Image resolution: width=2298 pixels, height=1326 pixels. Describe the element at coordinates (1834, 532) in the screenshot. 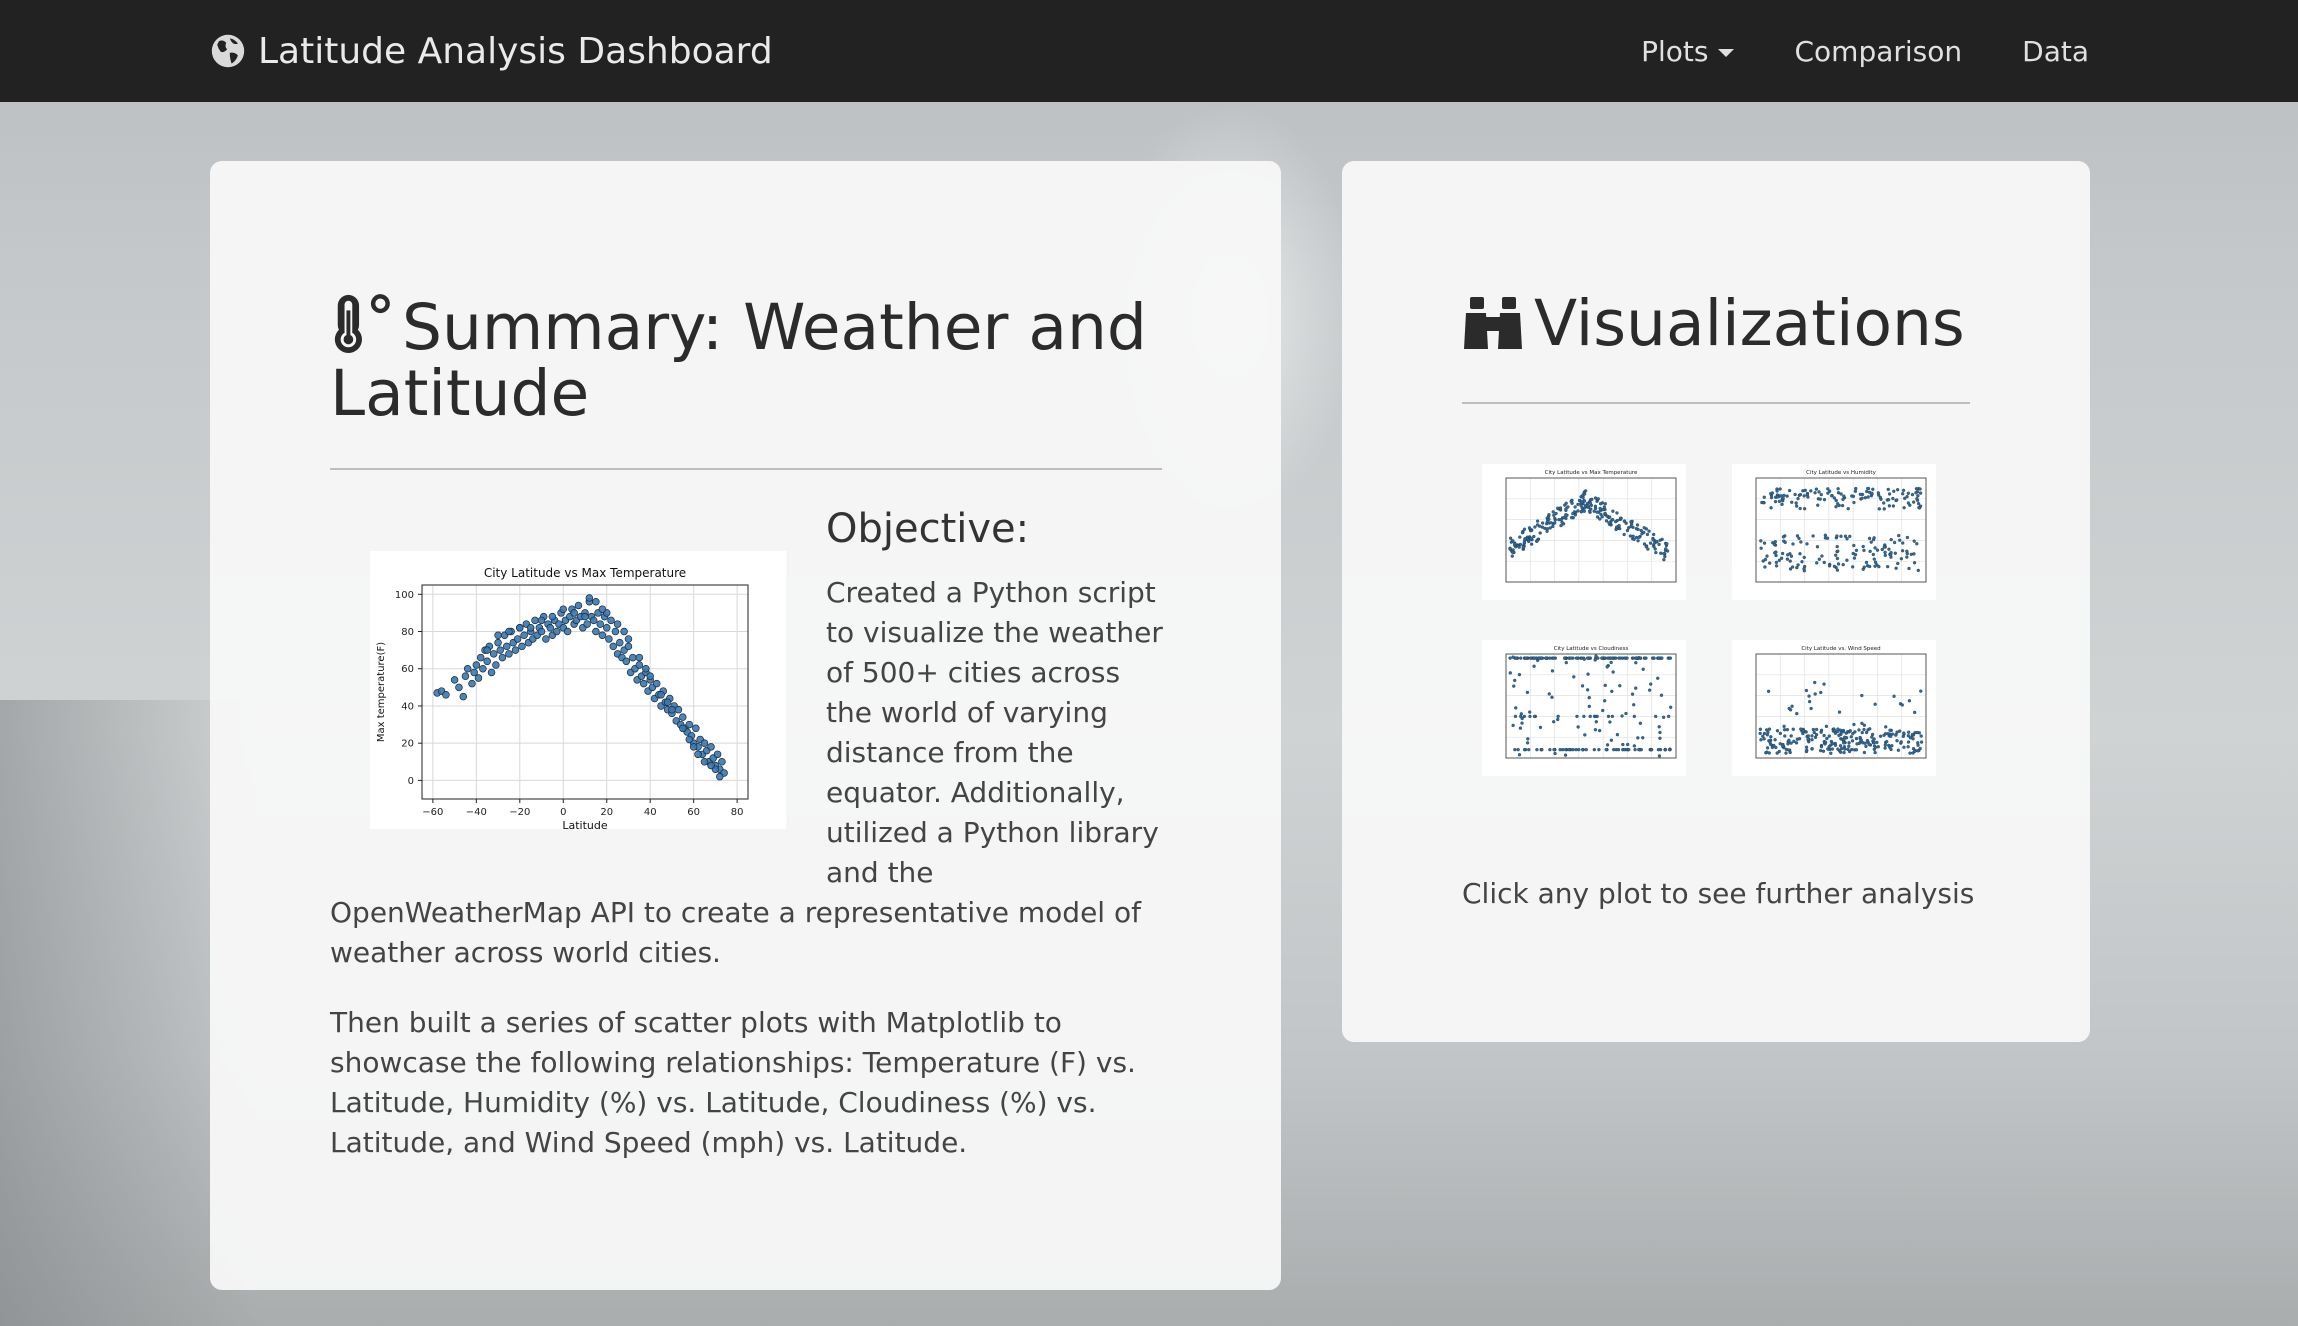

I see `thumbnail-humidity: City Latitude vs Humidity` at that location.